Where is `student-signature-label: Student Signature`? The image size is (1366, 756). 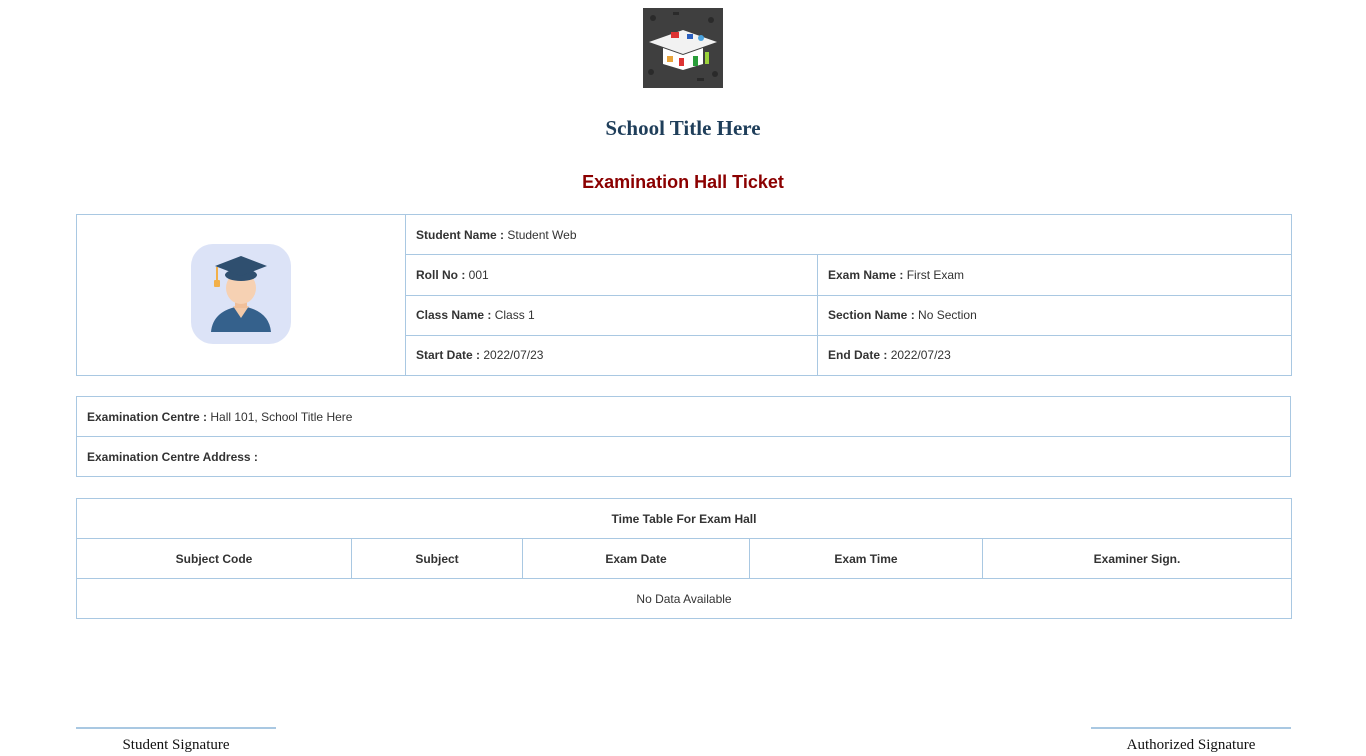 student-signature-label: Student Signature is located at coordinates (176, 745).